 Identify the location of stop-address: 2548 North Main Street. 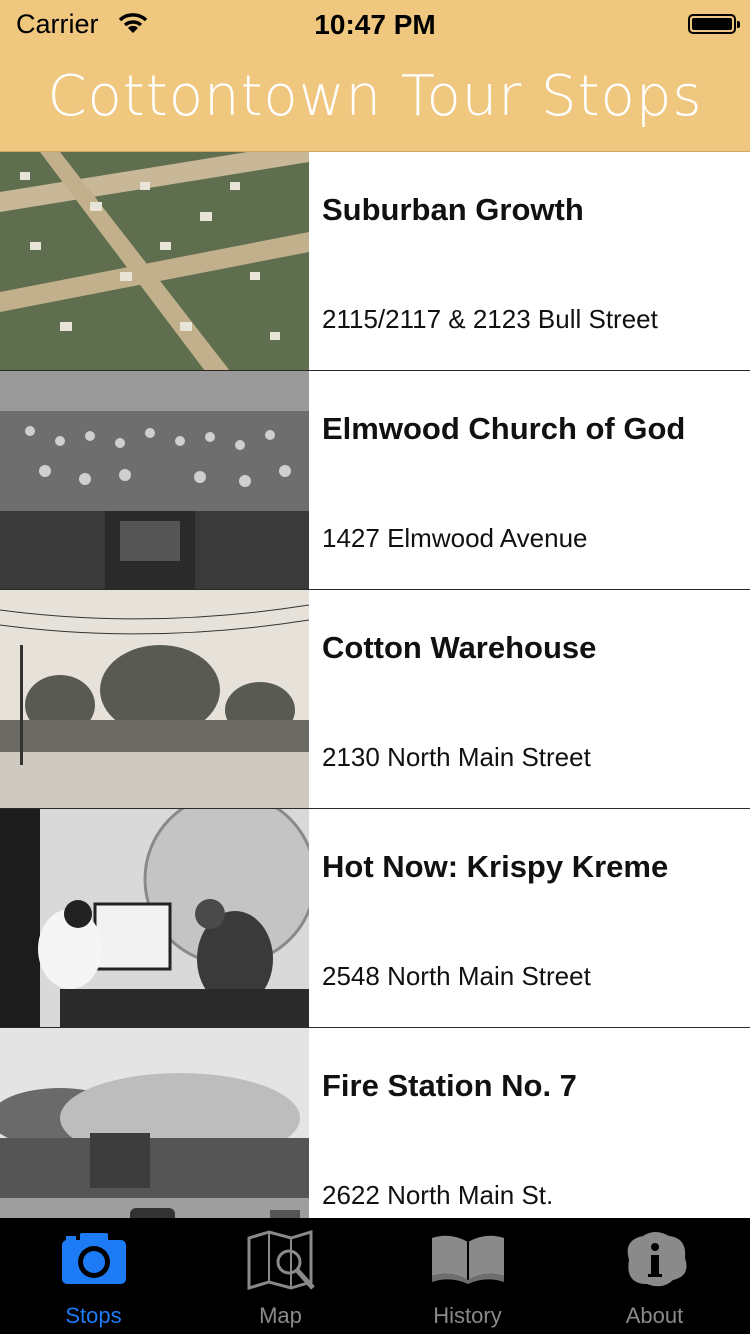
(456, 976).